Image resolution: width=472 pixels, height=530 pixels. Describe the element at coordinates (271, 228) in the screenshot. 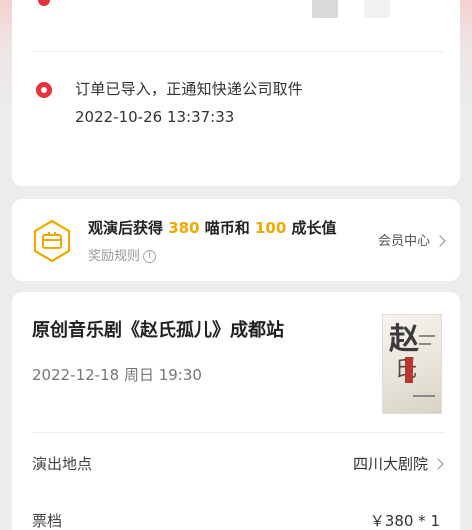

I see `reward-growth: 100` at that location.